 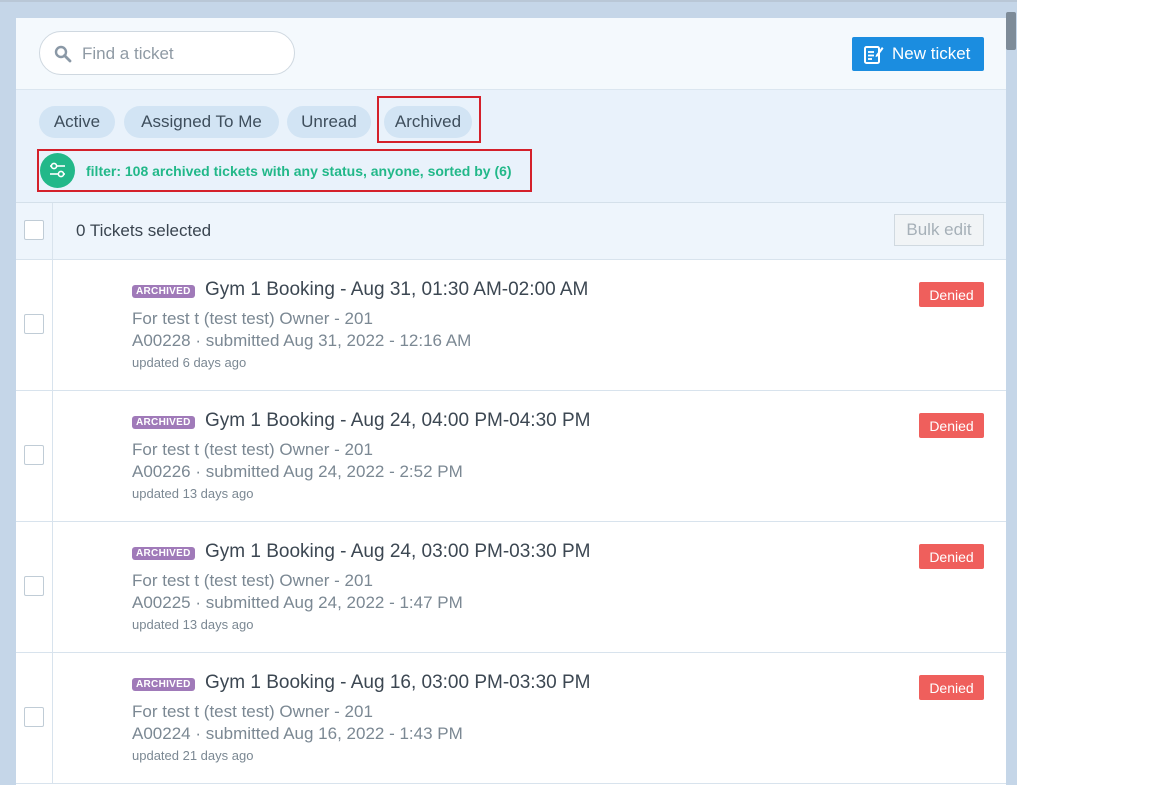 What do you see at coordinates (329, 122) in the screenshot?
I see `tab-unread: Unread` at bounding box center [329, 122].